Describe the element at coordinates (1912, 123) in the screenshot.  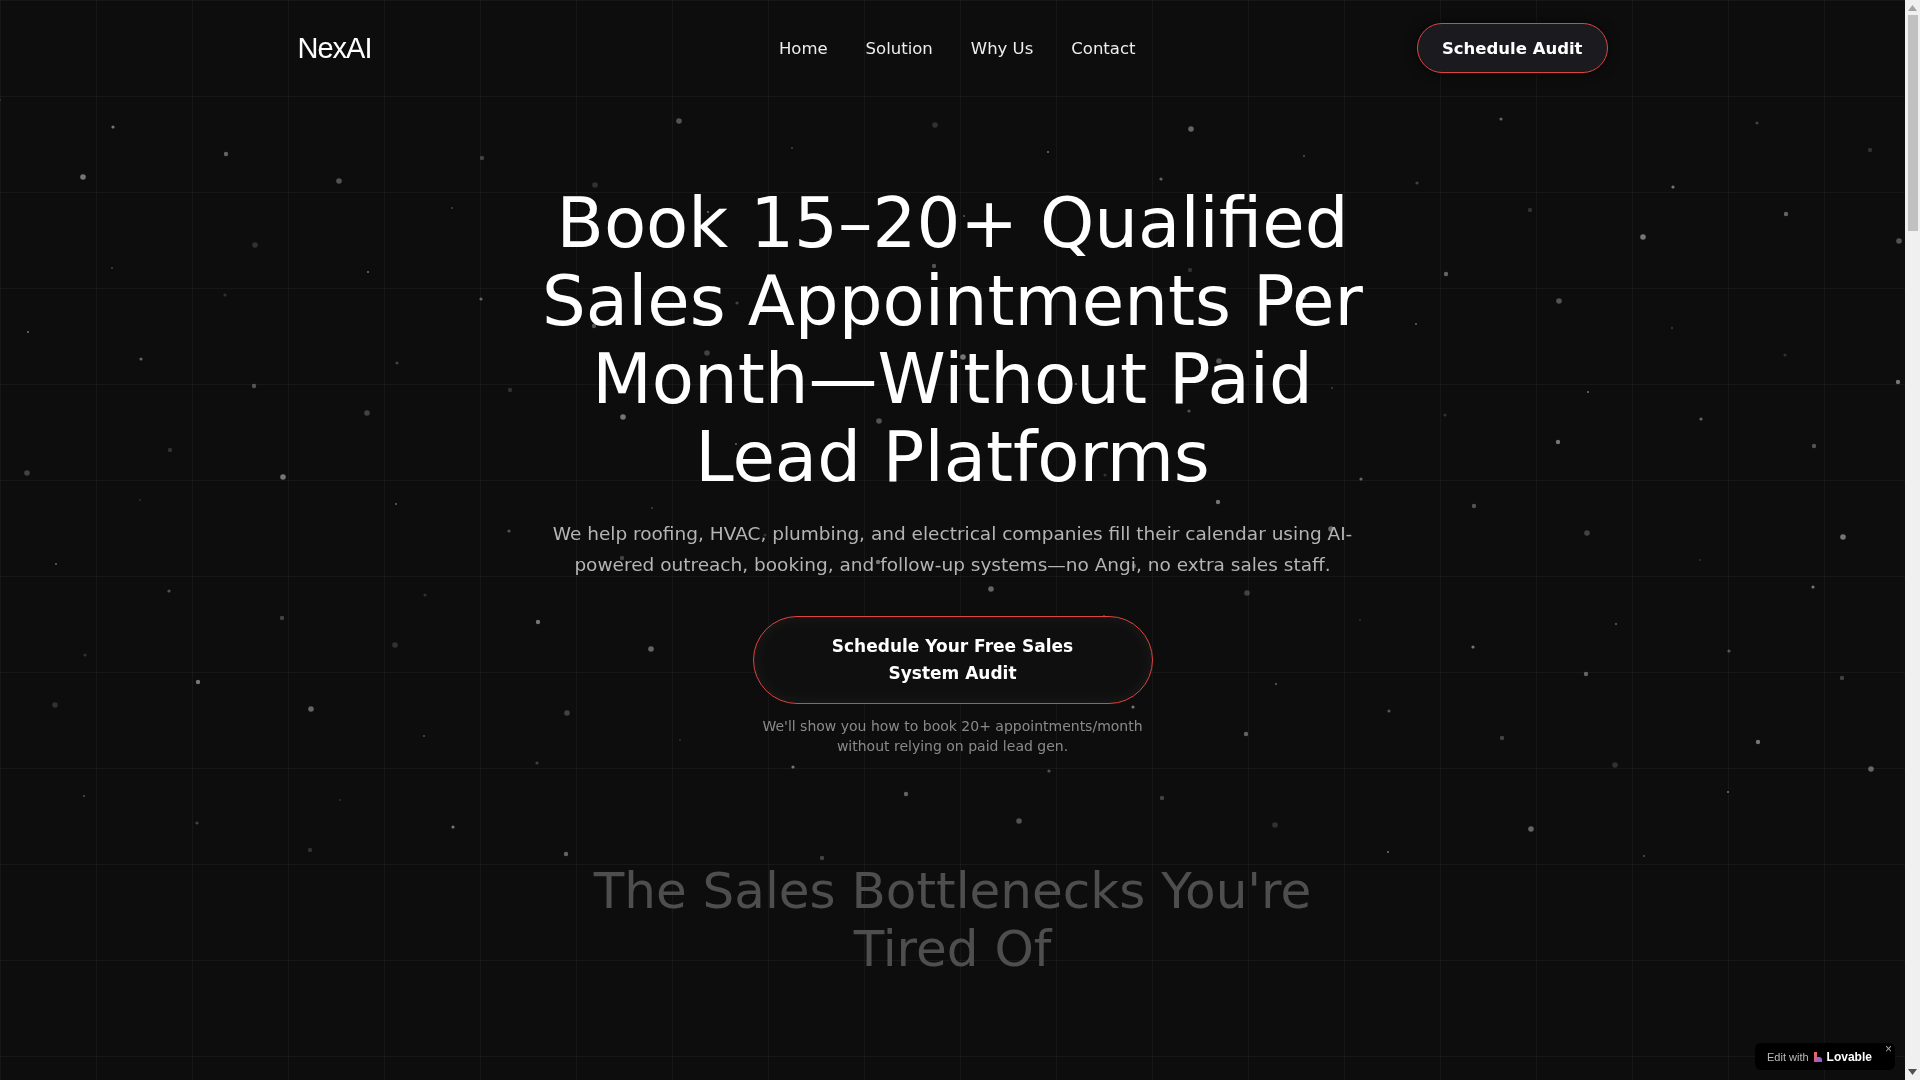
I see `scrollbar-thumb` at that location.